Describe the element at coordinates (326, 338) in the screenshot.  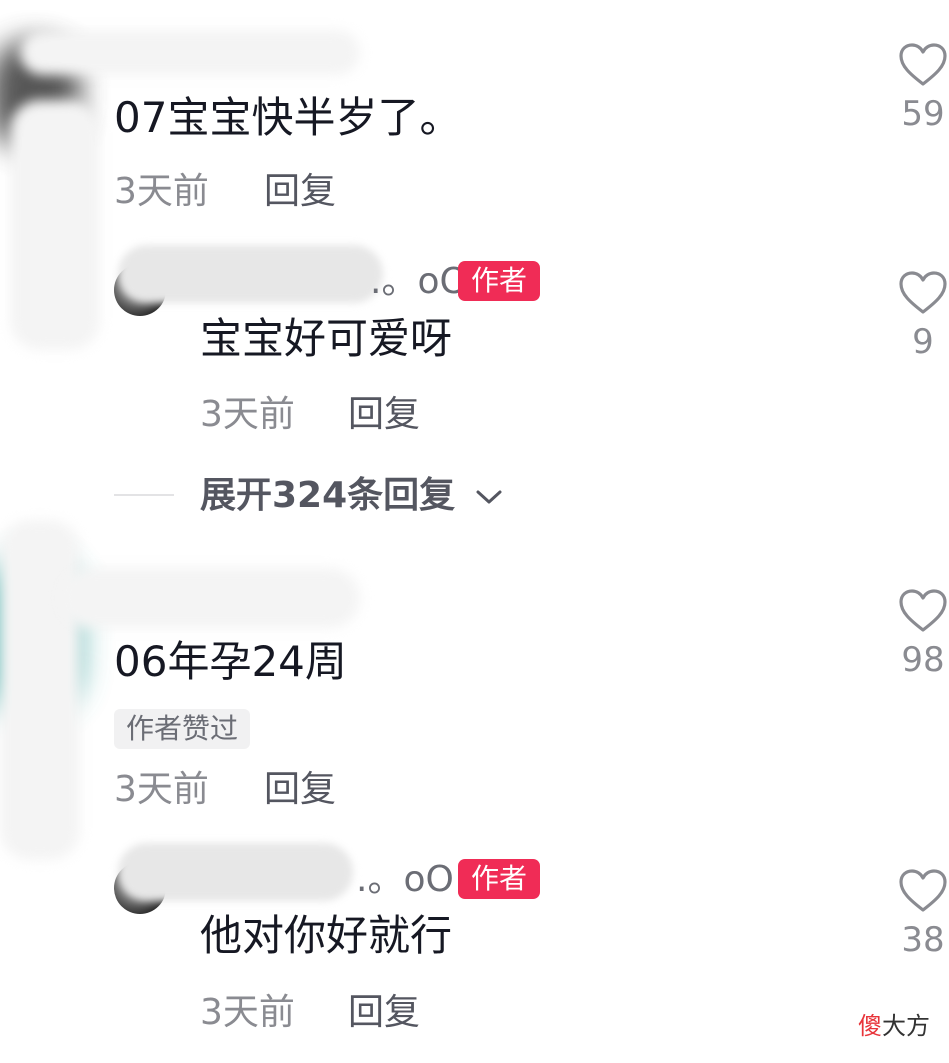
I see `reply-text: 宝宝好可爱呀` at that location.